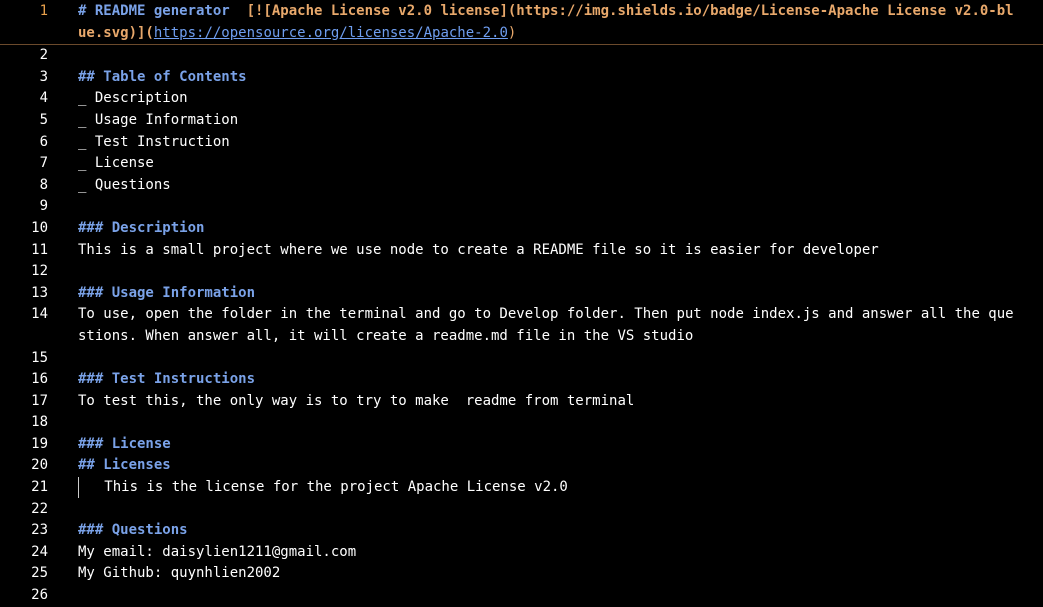 This screenshot has height=607, width=1043. What do you see at coordinates (545, 121) in the screenshot?
I see `line-content: _ Usage Information` at bounding box center [545, 121].